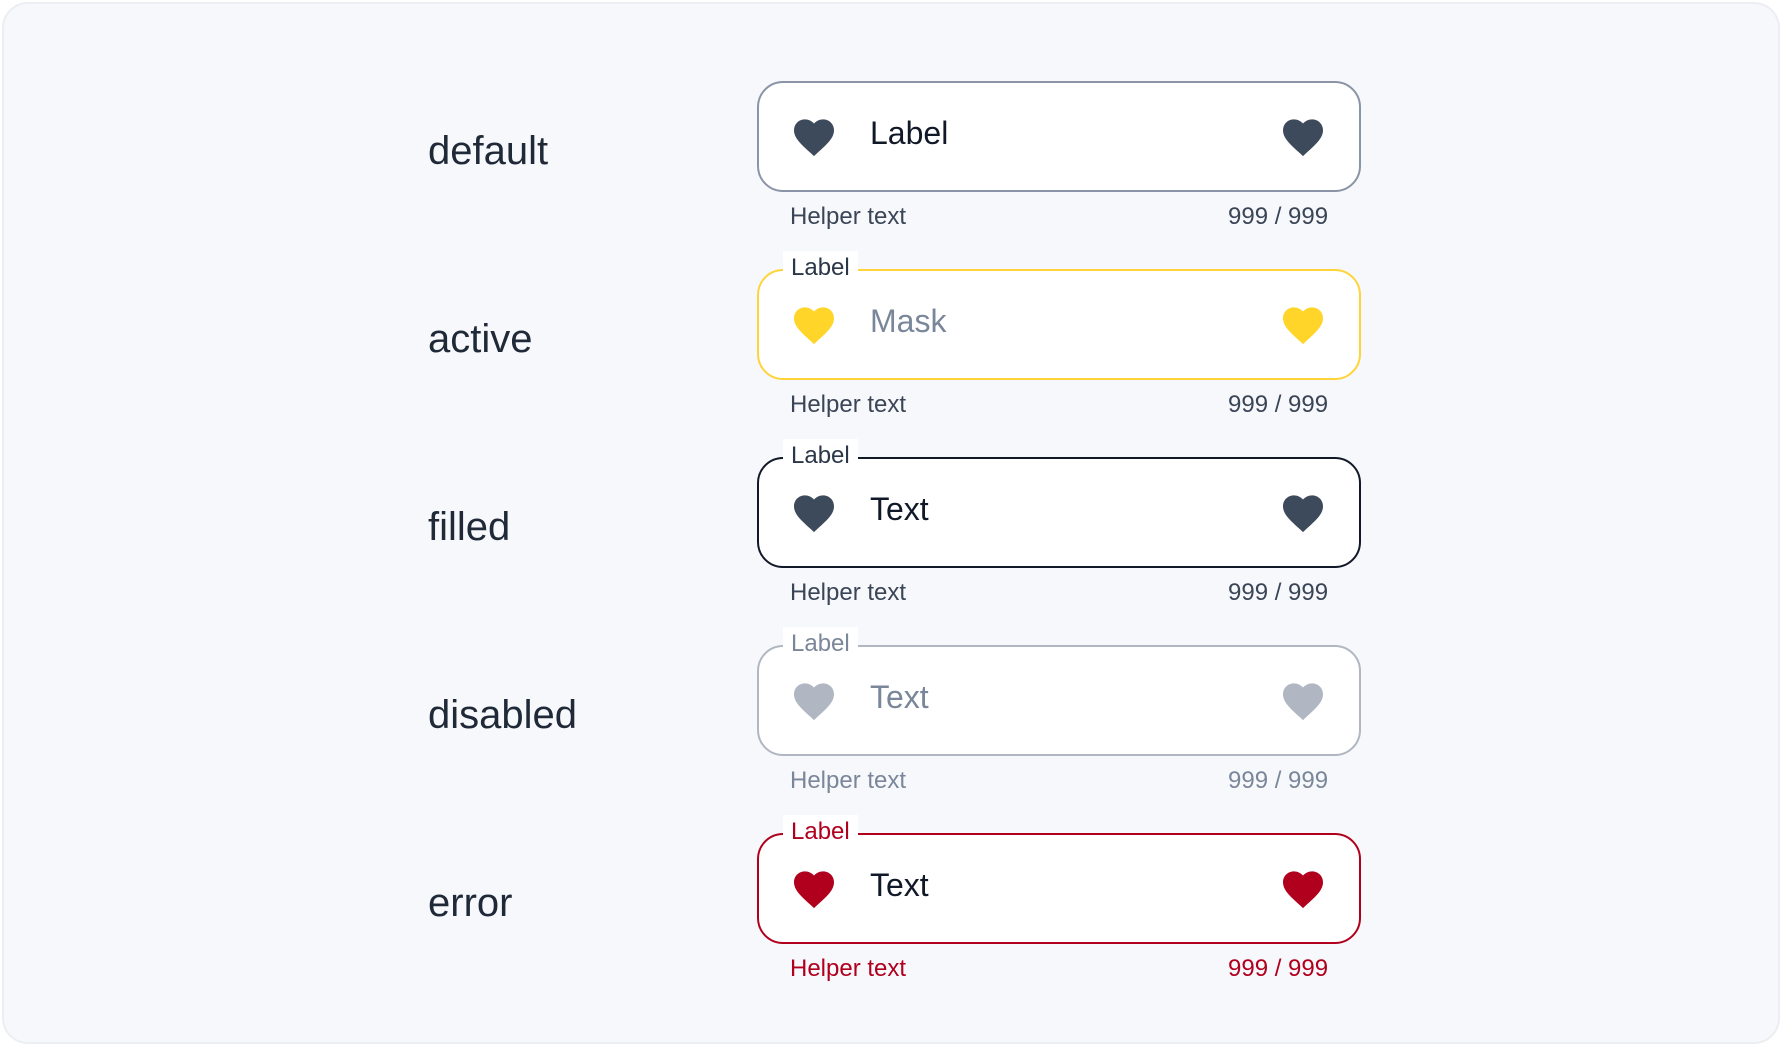 This screenshot has height=1049, width=1784. What do you see at coordinates (503, 715) in the screenshot?
I see `state-name-disabled: disabled` at bounding box center [503, 715].